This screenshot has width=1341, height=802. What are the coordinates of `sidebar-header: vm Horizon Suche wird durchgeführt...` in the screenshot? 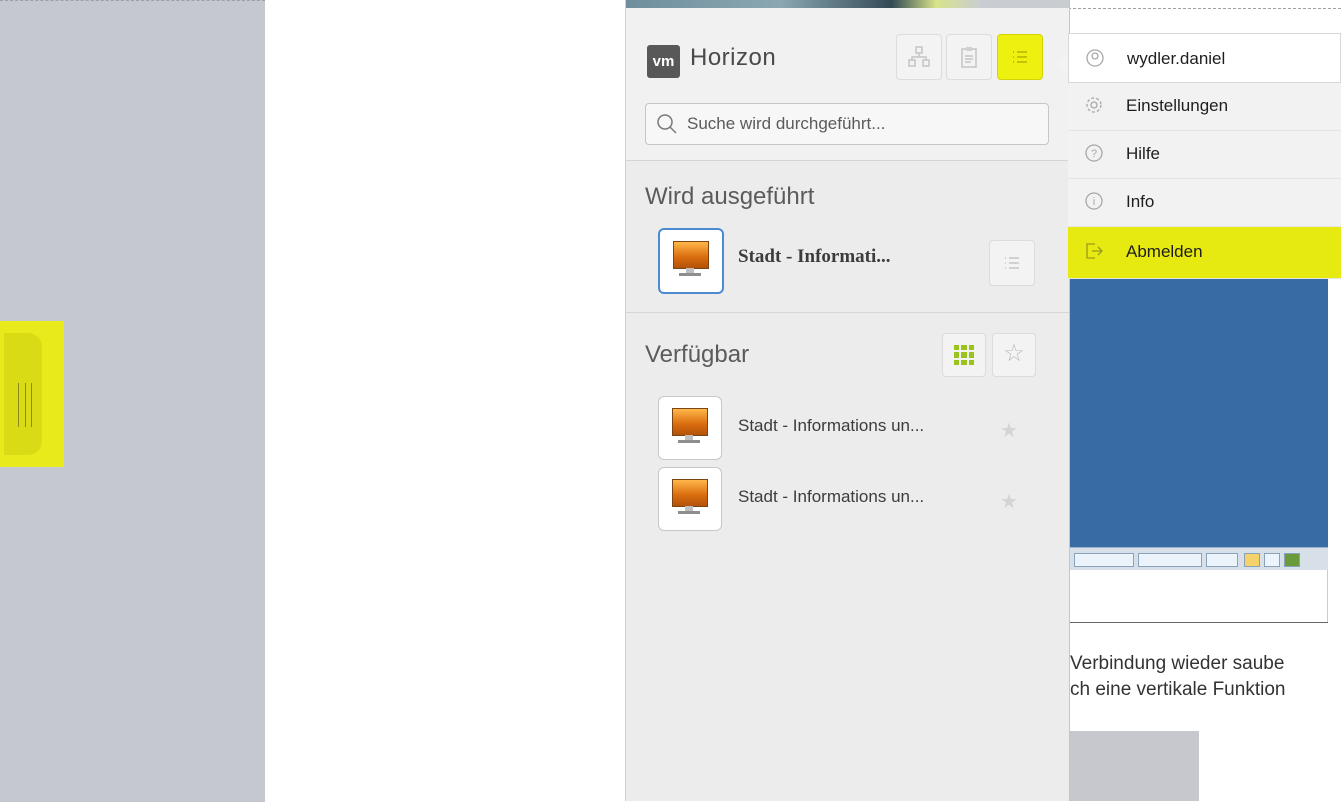 It's located at (847, 84).